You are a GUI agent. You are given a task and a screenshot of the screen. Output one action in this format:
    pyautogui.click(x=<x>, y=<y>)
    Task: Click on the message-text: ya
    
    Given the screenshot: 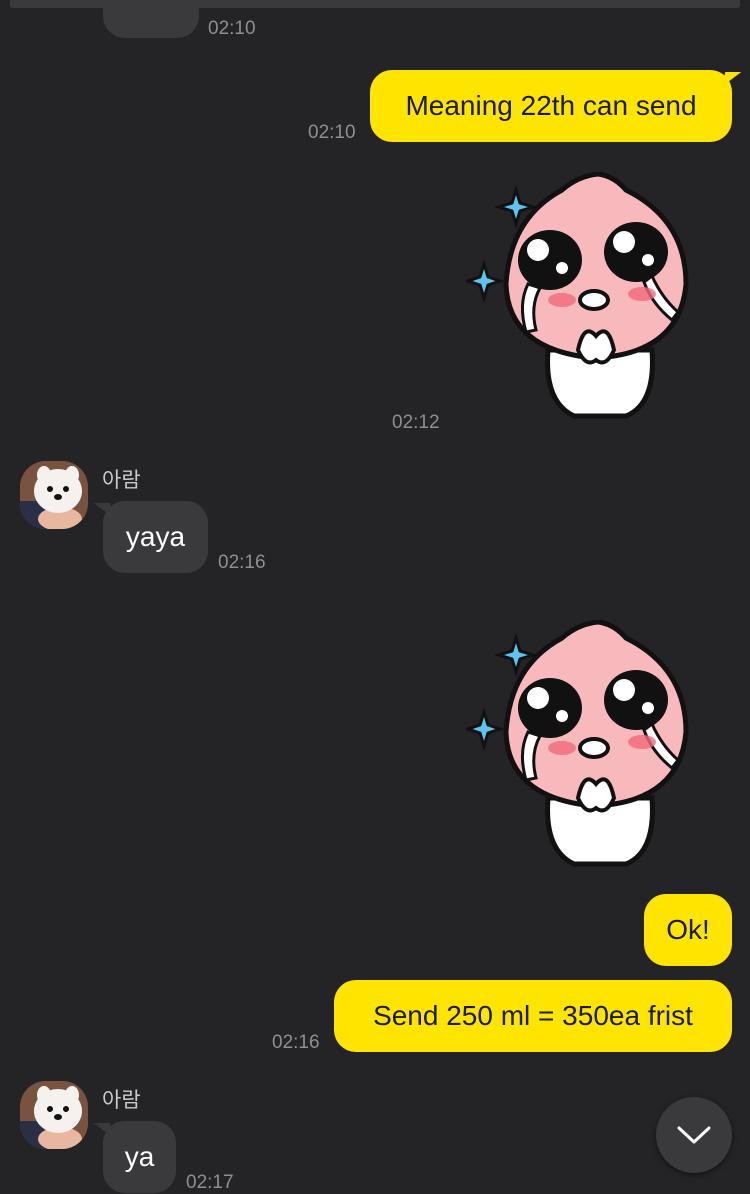 What is the action you would take?
    pyautogui.click(x=139, y=1156)
    